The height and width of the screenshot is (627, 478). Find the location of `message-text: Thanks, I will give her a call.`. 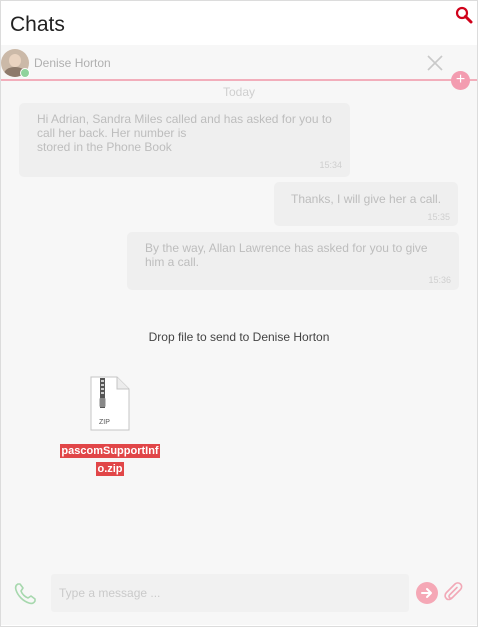

message-text: Thanks, I will give her a call. is located at coordinates (366, 199).